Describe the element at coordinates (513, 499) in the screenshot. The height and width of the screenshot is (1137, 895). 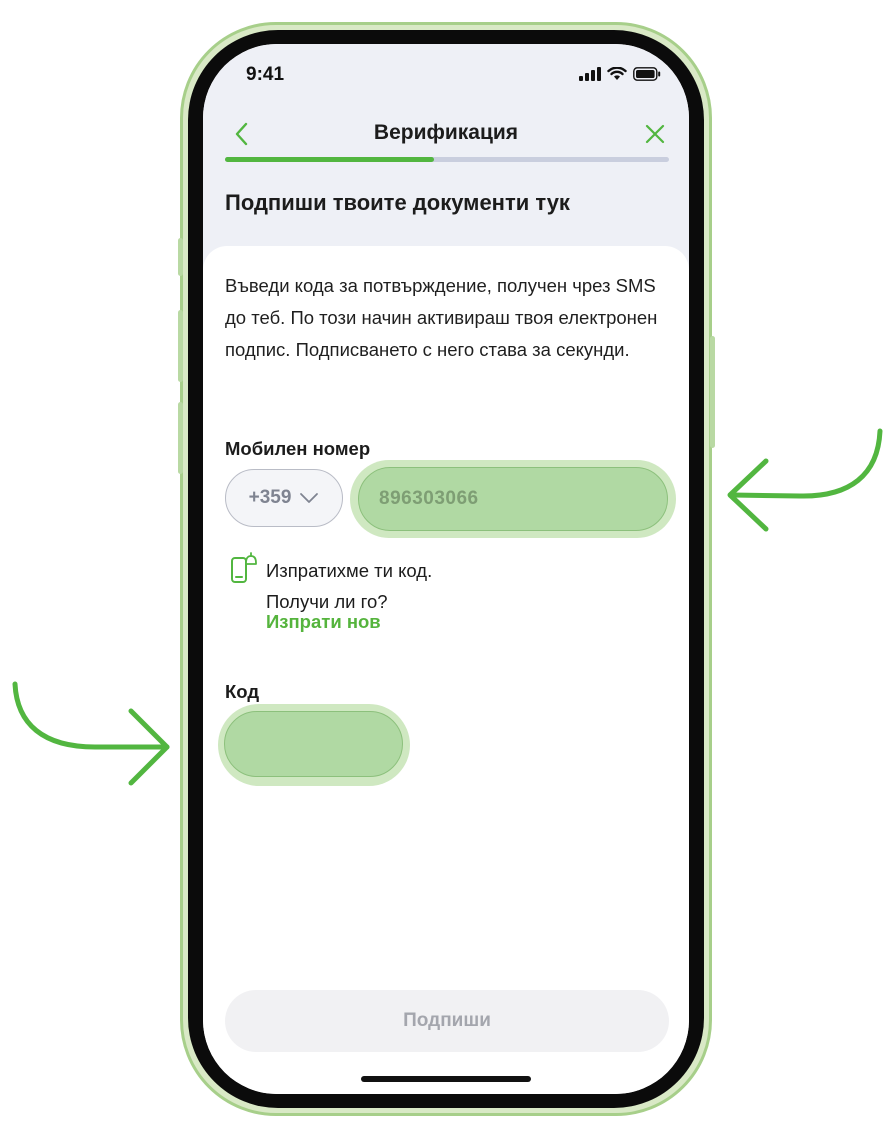
I see `phone-number-input: 896303066` at that location.